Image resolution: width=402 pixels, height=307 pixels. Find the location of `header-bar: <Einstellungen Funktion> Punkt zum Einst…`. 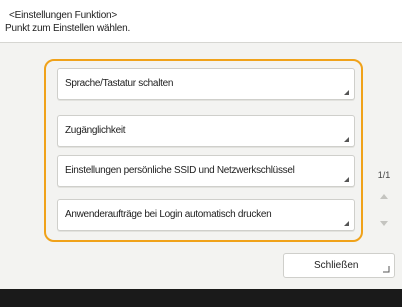

header-bar: <Einstellungen Funktion> Punkt zum Einst… is located at coordinates (201, 21).